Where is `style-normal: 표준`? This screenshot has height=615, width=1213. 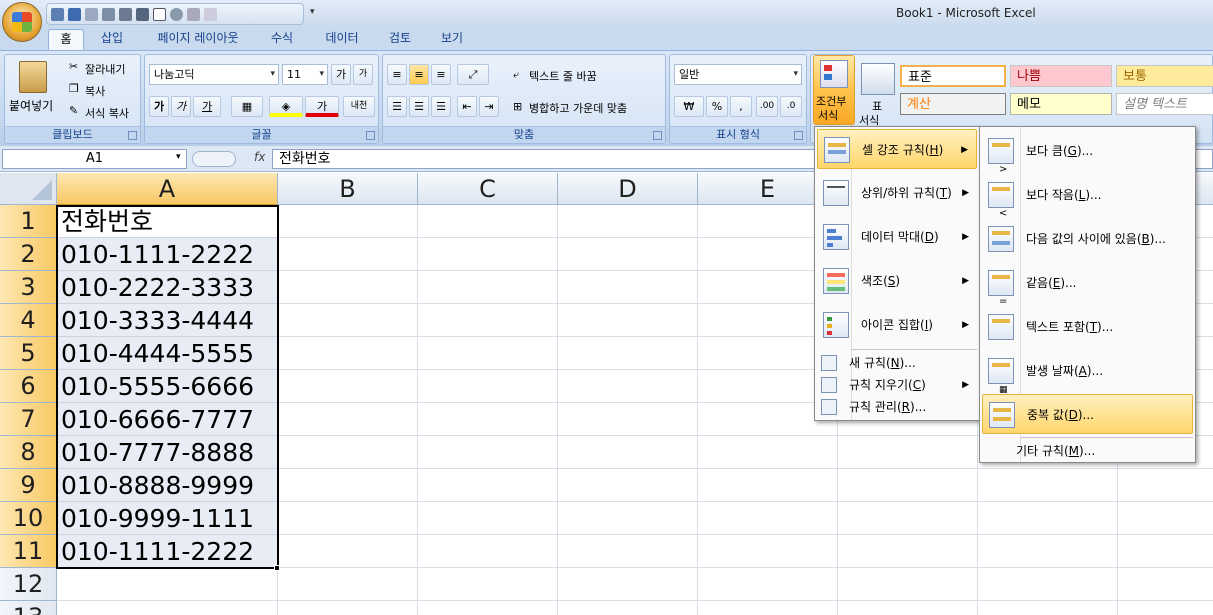 style-normal: 표준 is located at coordinates (953, 76).